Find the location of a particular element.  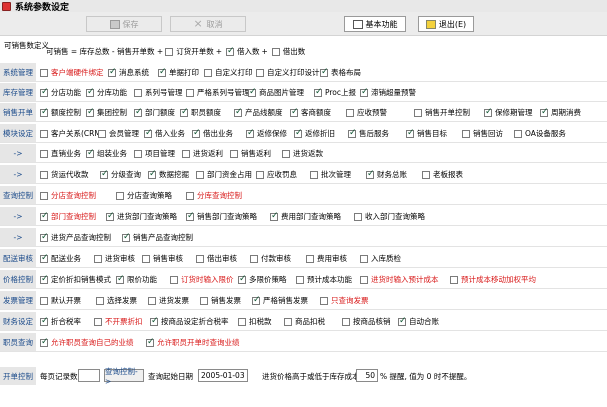

option-item: 按商品设定折合税率 is located at coordinates (189, 321).